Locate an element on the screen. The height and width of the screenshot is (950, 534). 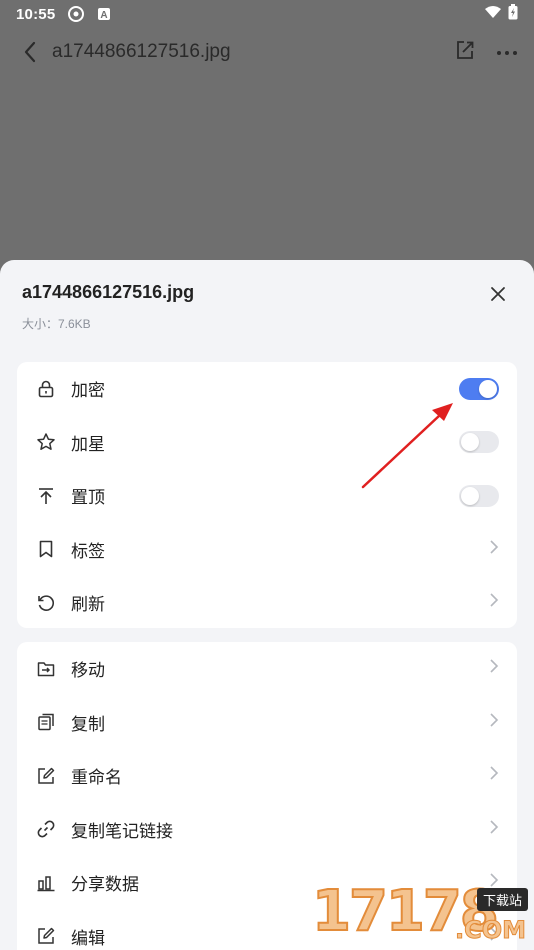
copy-icon is located at coordinates (46, 722).